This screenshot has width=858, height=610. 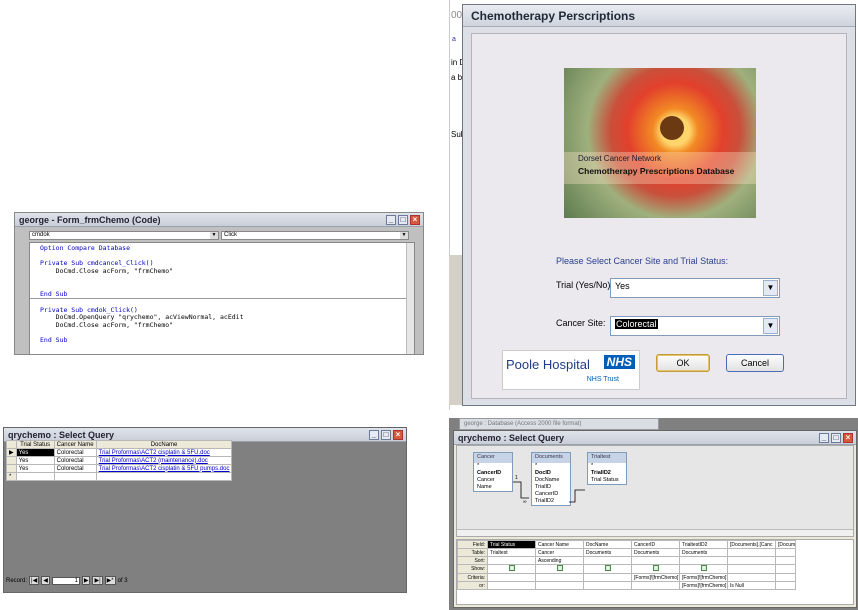 I want to click on field-list-item: DocName, so click(x=551, y=480).